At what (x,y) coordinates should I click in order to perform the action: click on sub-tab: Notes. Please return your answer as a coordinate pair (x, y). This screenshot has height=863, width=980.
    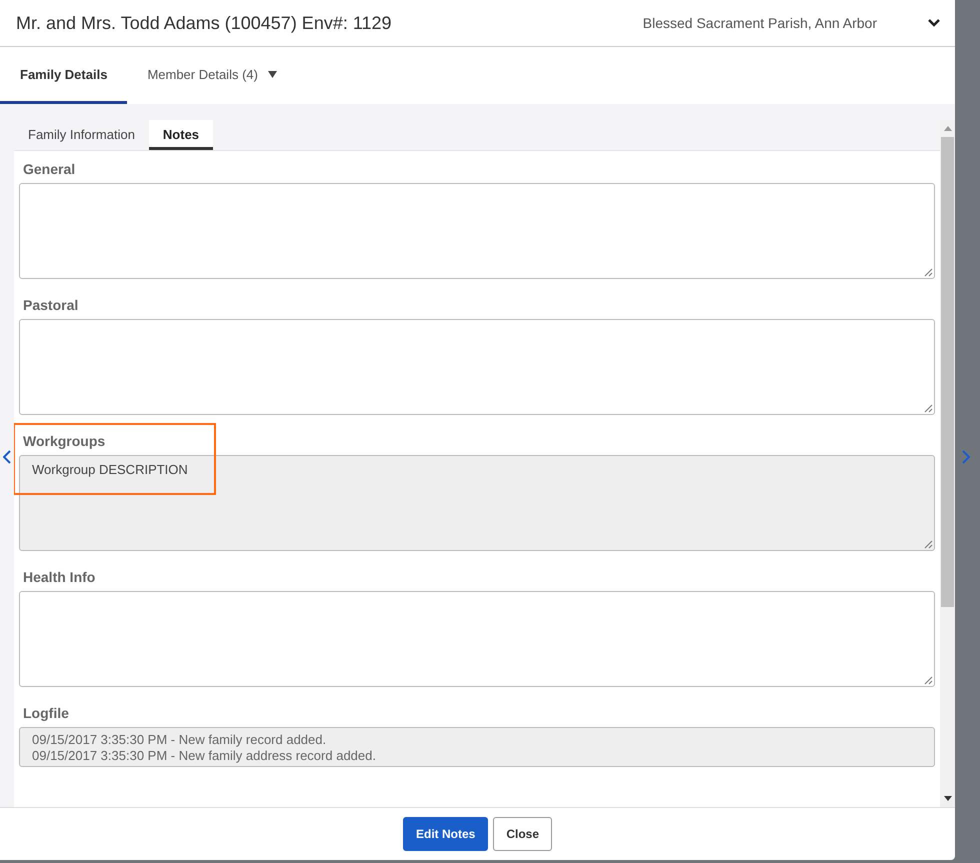
    Looking at the image, I should click on (181, 135).